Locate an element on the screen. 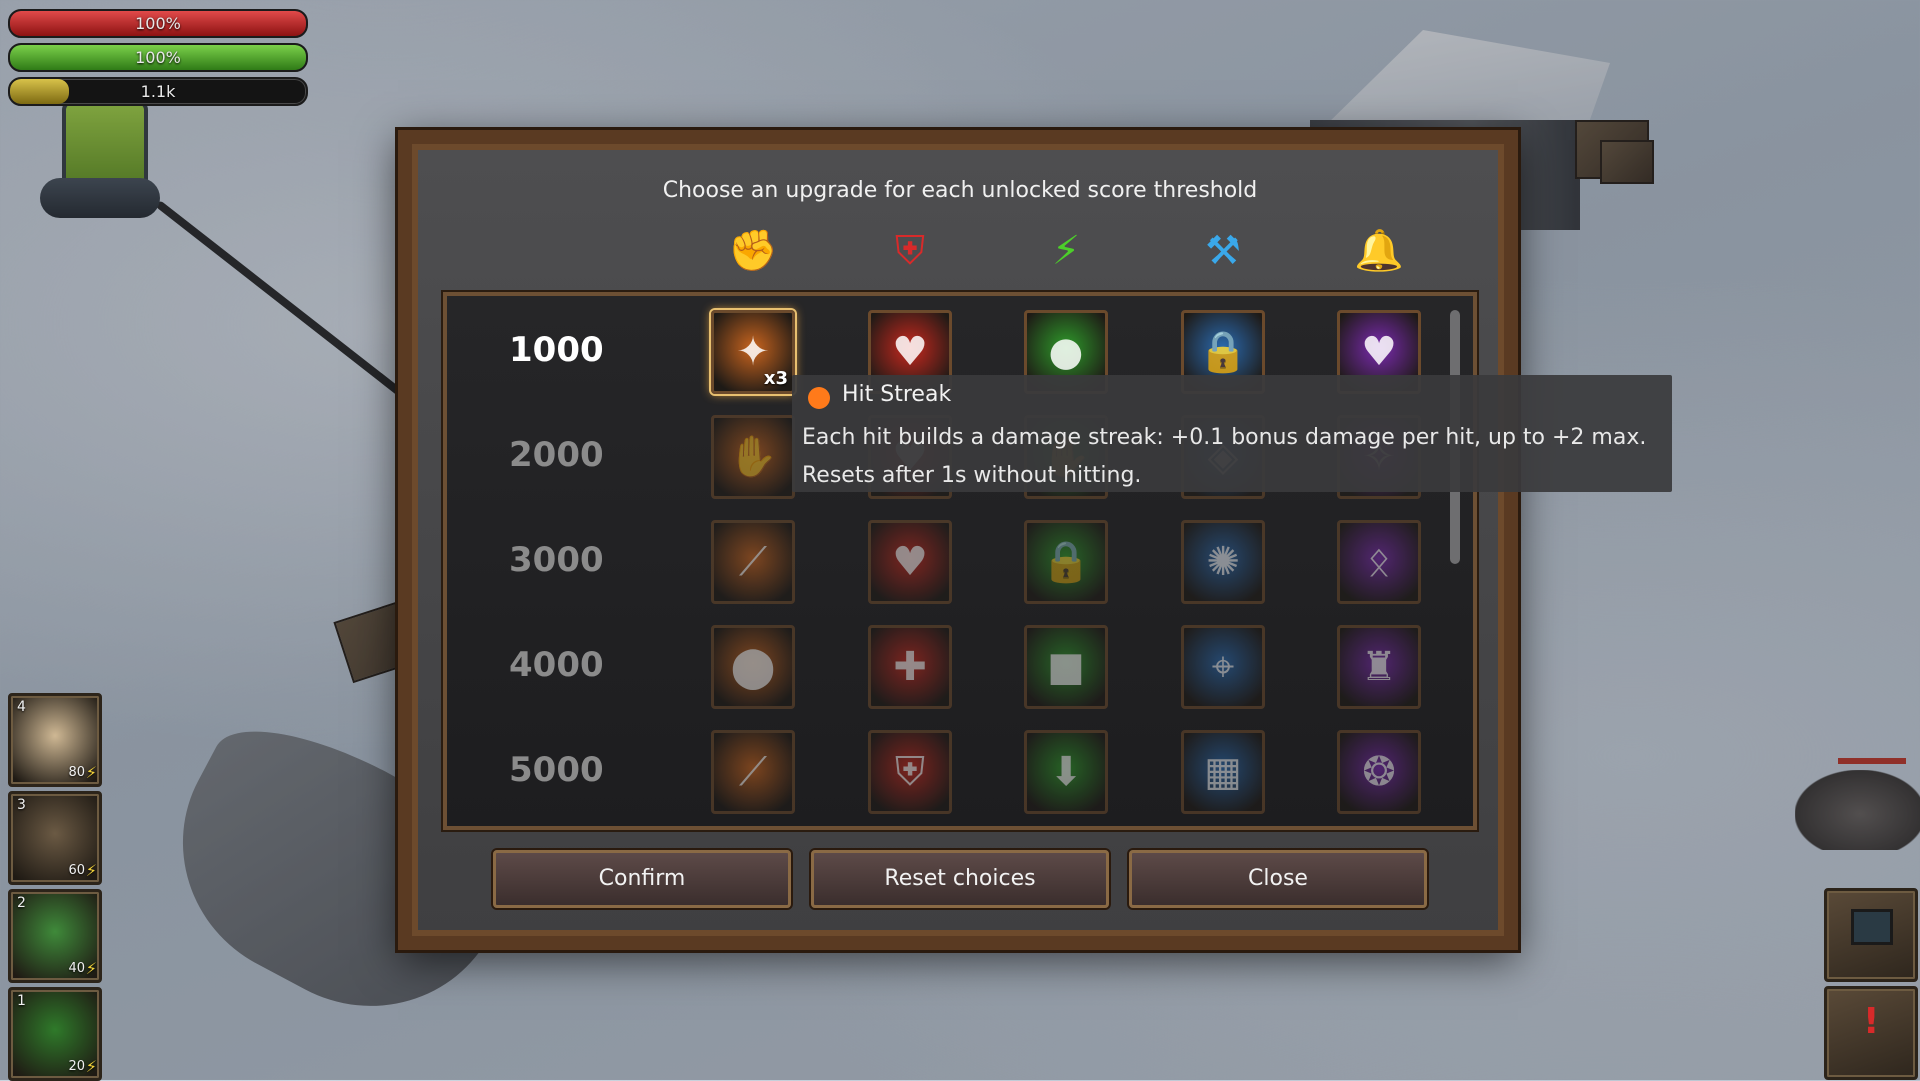 The image size is (1920, 1081). upgrade-tile: ■ is located at coordinates (1066, 667).